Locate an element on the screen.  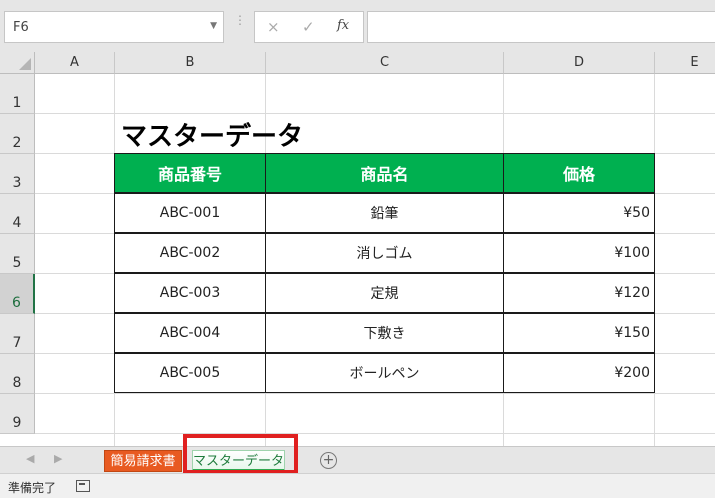
row-header-9: 9 is located at coordinates (17, 414).